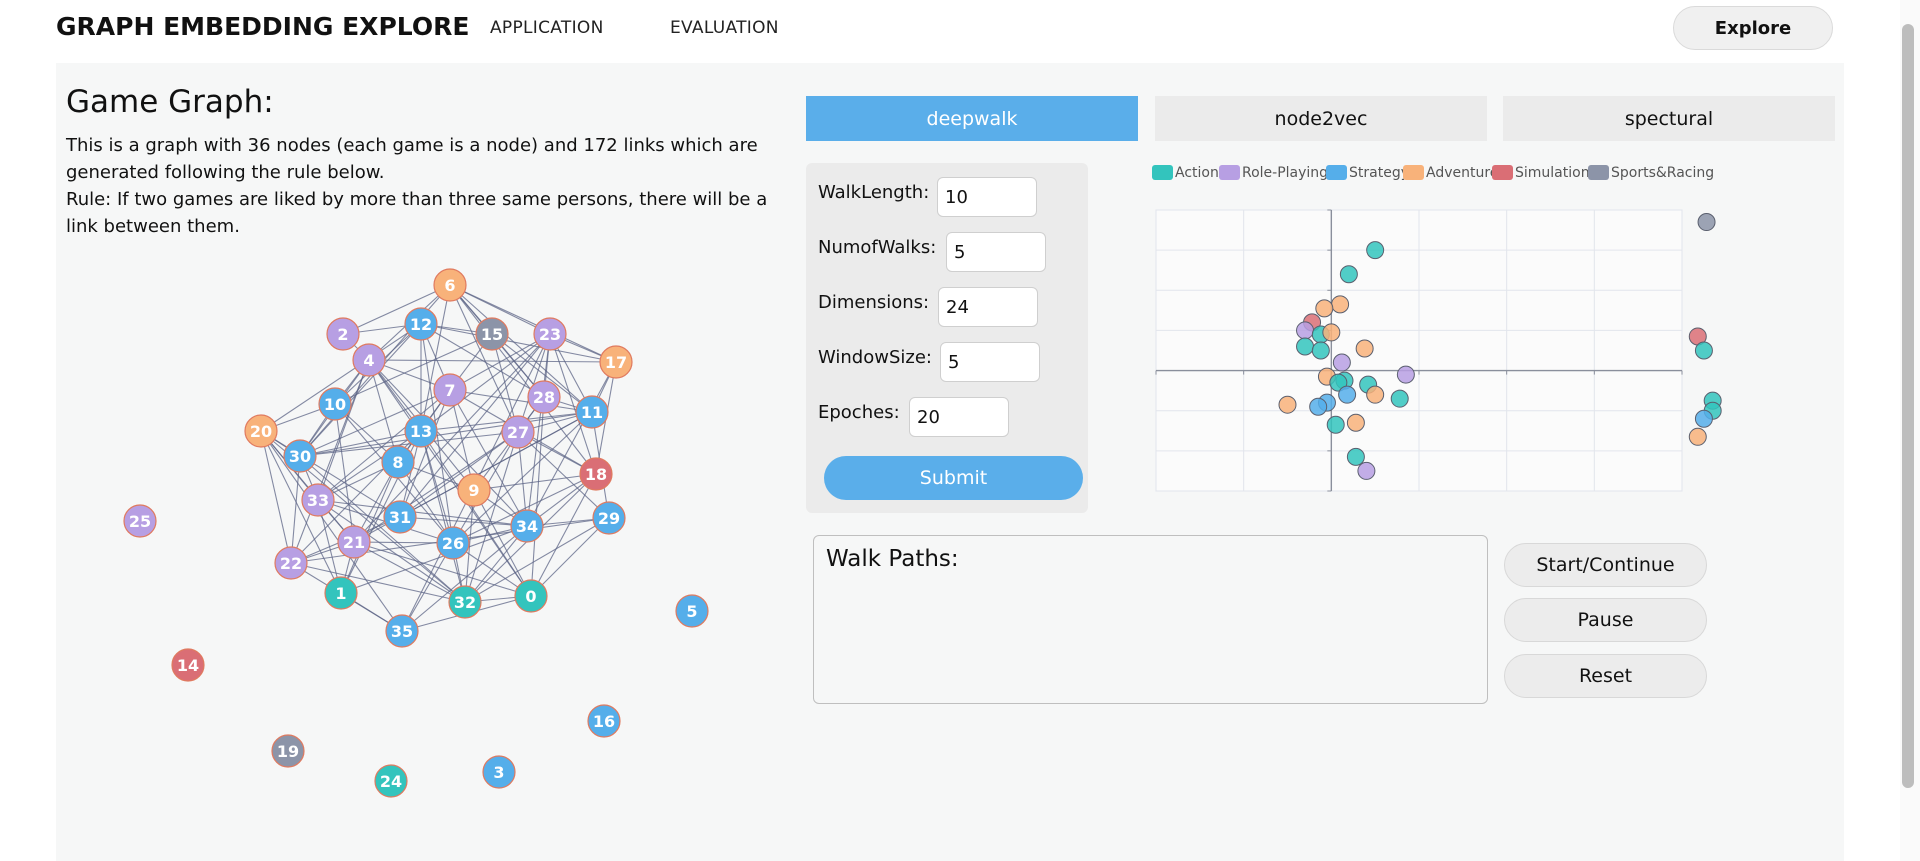  Describe the element at coordinates (1336, 172) in the screenshot. I see `legend-swatch-strategy` at that location.